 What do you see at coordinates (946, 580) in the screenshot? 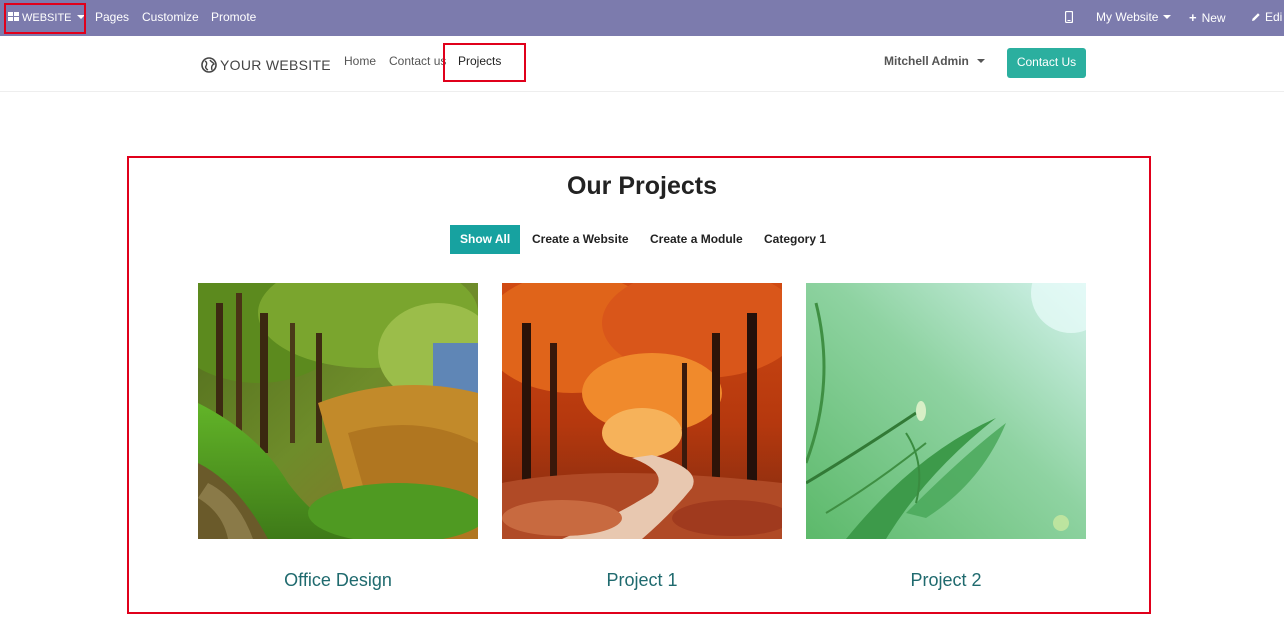
I see `project-title-project-2: Project 2` at bounding box center [946, 580].